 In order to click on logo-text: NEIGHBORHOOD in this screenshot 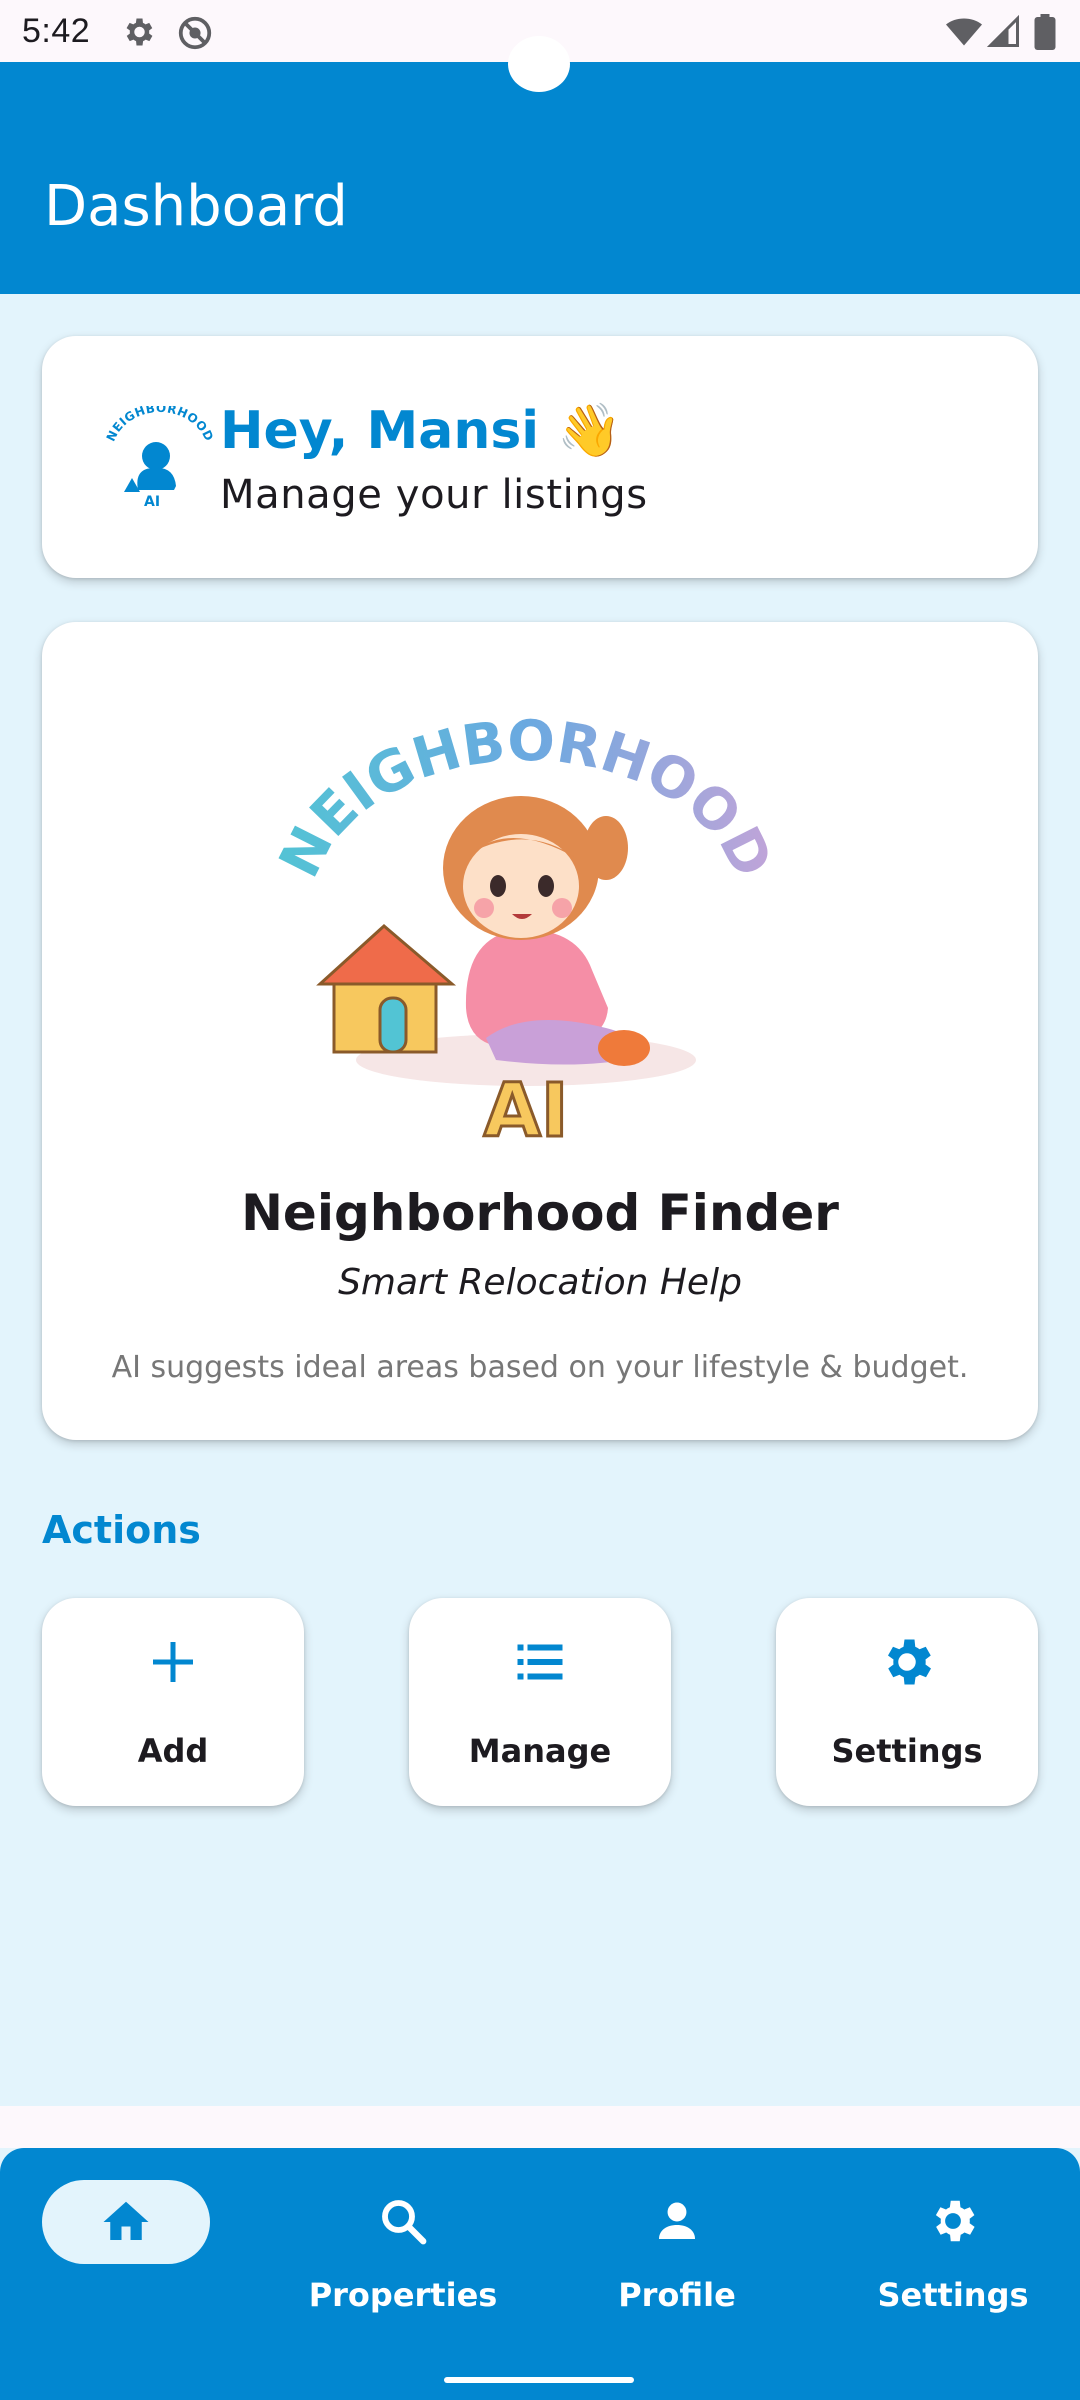, I will do `click(159, 425)`.